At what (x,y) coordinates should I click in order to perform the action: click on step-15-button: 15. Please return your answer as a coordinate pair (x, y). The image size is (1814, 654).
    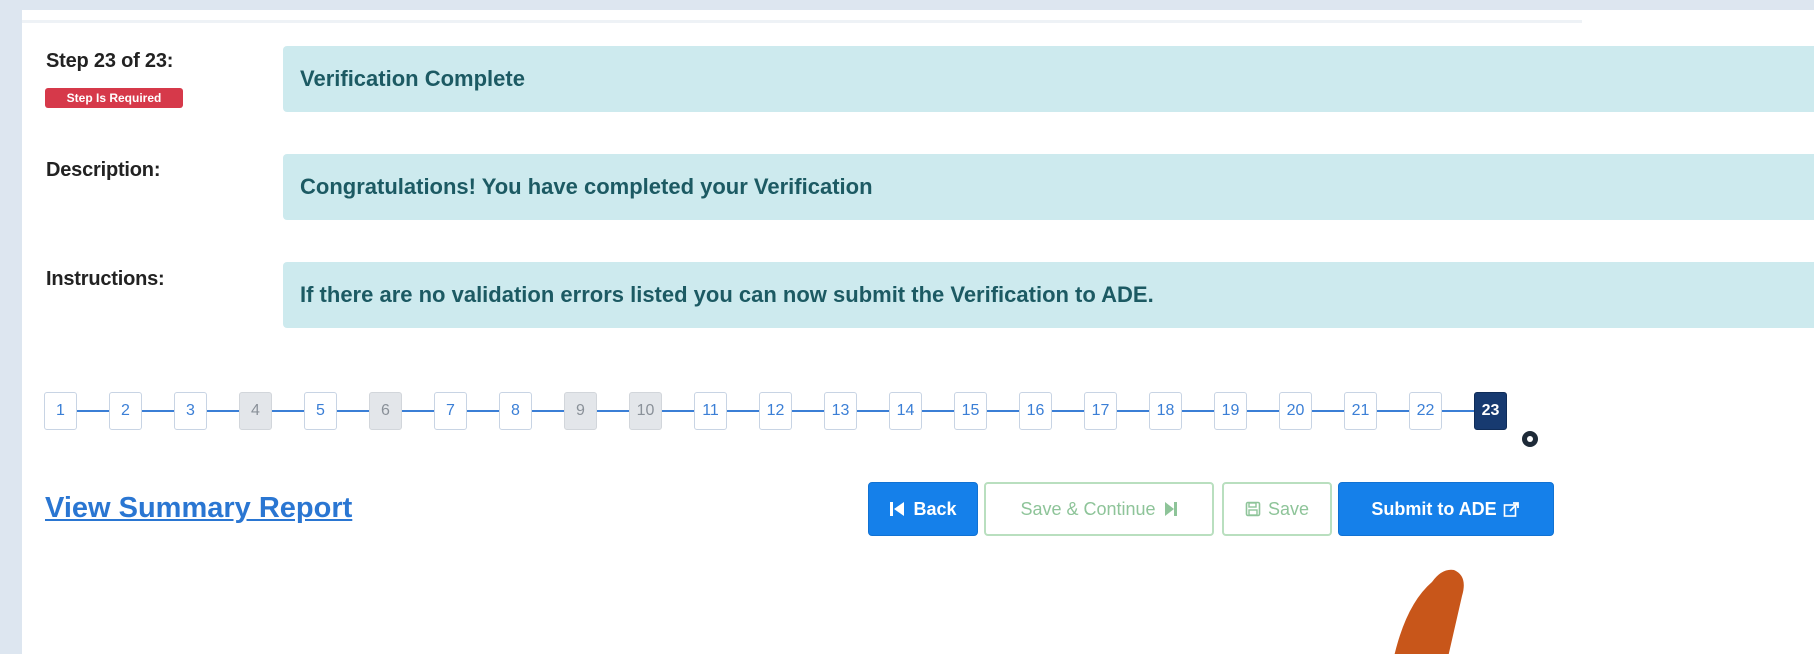
    Looking at the image, I should click on (970, 411).